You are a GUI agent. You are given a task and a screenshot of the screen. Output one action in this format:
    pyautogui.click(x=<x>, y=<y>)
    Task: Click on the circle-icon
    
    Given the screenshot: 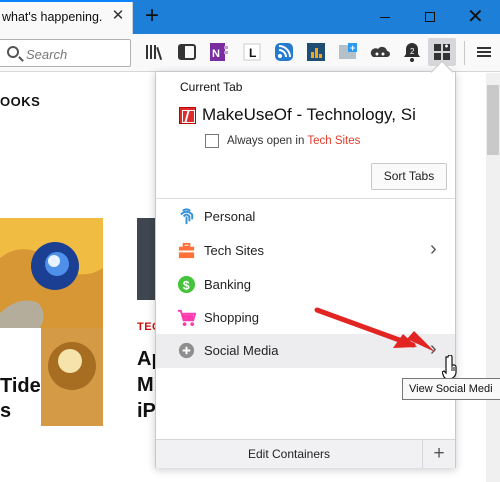 What is the action you would take?
    pyautogui.click(x=186, y=350)
    